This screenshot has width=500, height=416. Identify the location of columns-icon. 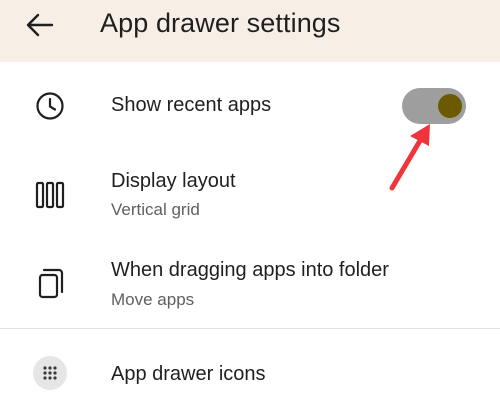
(50, 195).